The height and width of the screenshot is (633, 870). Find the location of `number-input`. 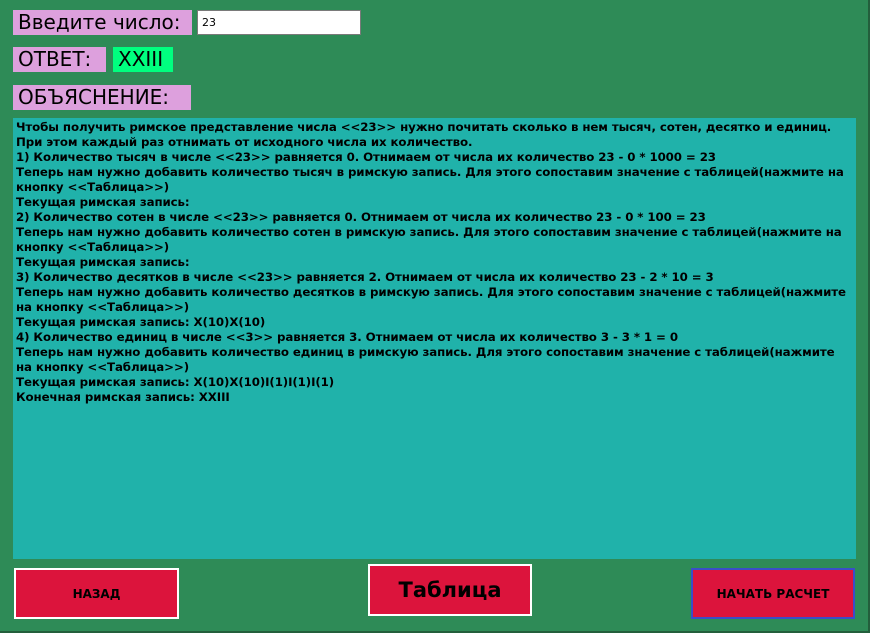

number-input is located at coordinates (279, 22).